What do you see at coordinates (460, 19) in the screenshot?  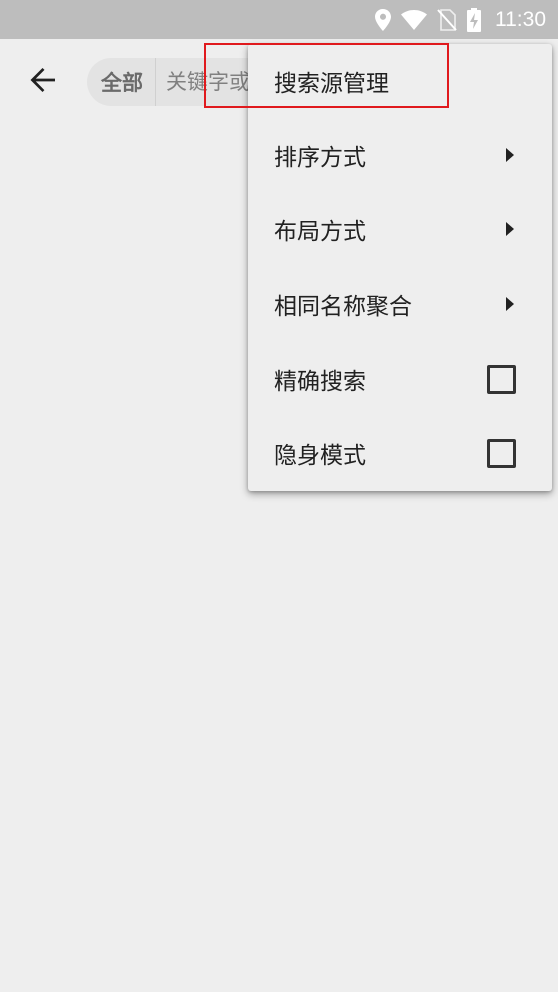 I see `status-icons: 11:30` at bounding box center [460, 19].